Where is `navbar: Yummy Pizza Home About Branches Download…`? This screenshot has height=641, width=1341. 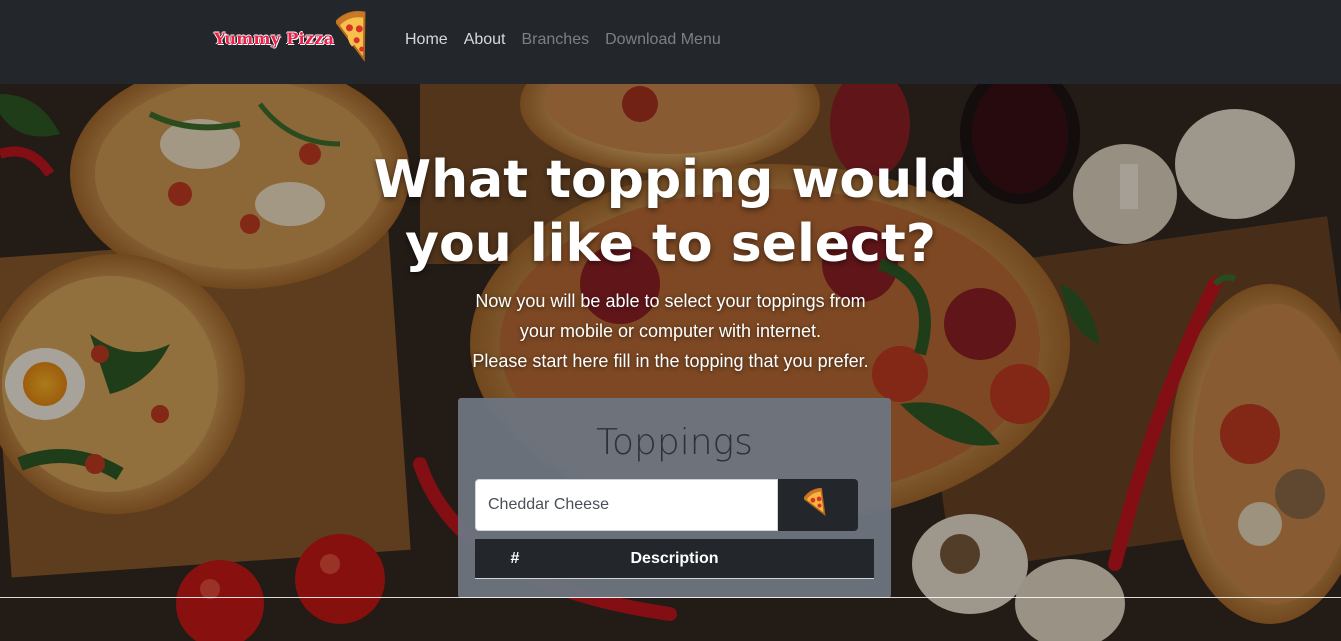
navbar: Yummy Pizza Home About Branches Download… is located at coordinates (670, 42).